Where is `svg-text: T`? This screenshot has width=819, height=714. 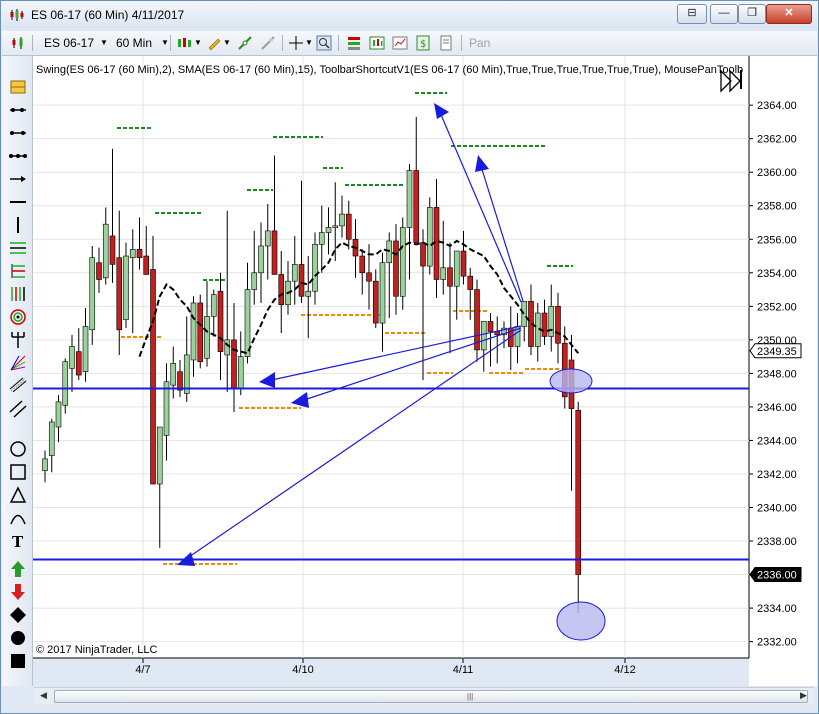
svg-text: T is located at coordinates (18, 541).